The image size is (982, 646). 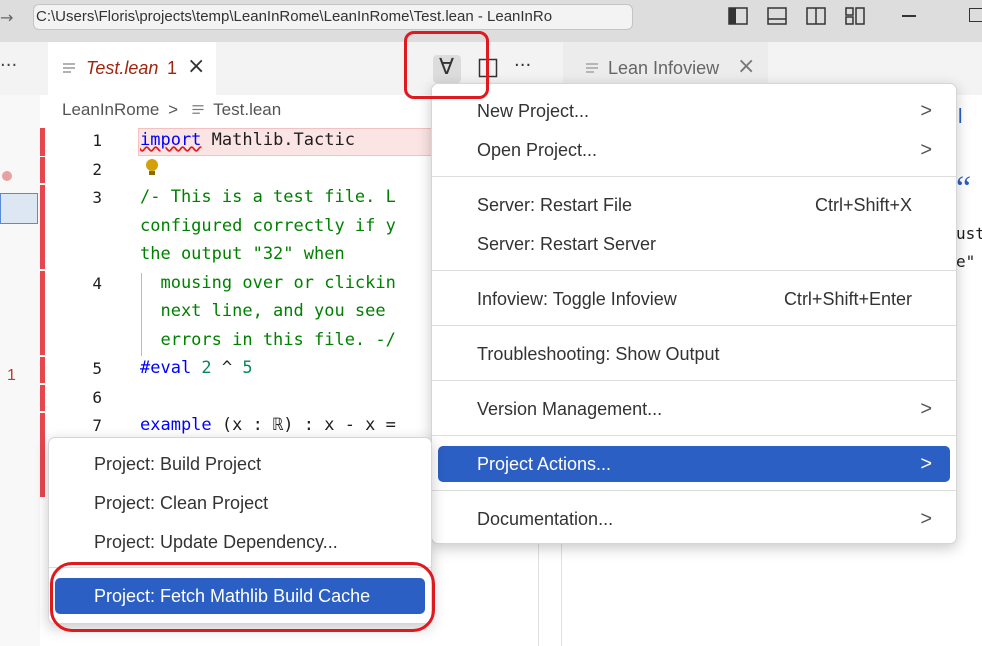 What do you see at coordinates (694, 464) in the screenshot?
I see `menu-item-project-actions: Project Actions... >` at bounding box center [694, 464].